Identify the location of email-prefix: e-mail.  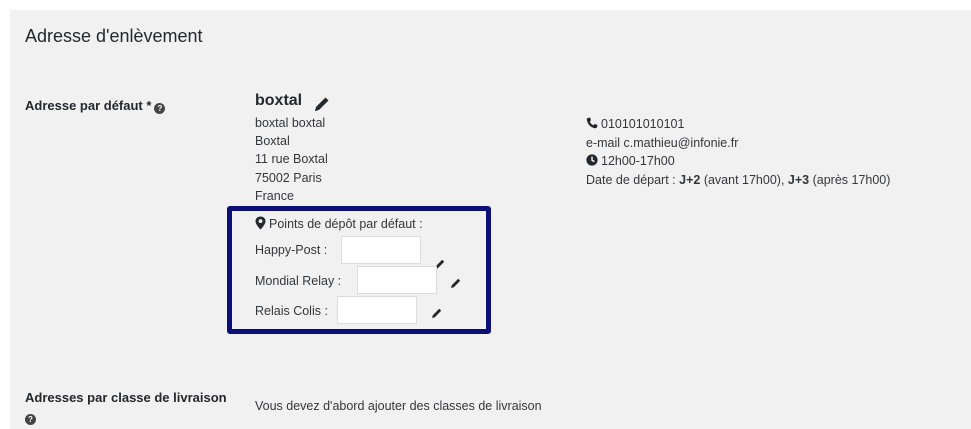
(603, 142).